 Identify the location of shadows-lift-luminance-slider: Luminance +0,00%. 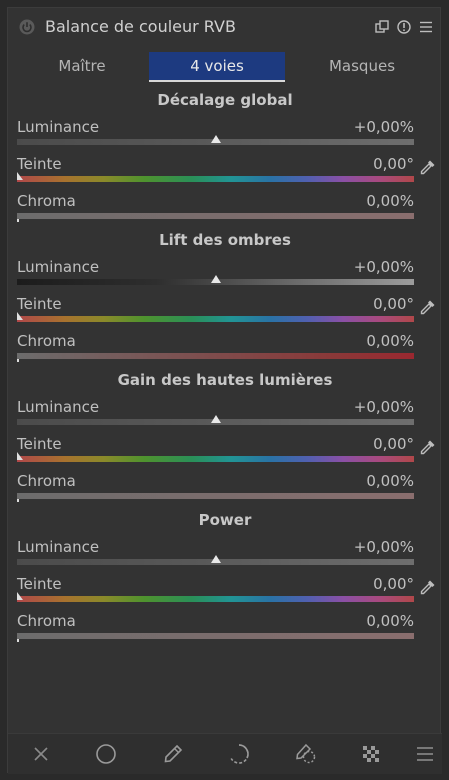
(225, 276).